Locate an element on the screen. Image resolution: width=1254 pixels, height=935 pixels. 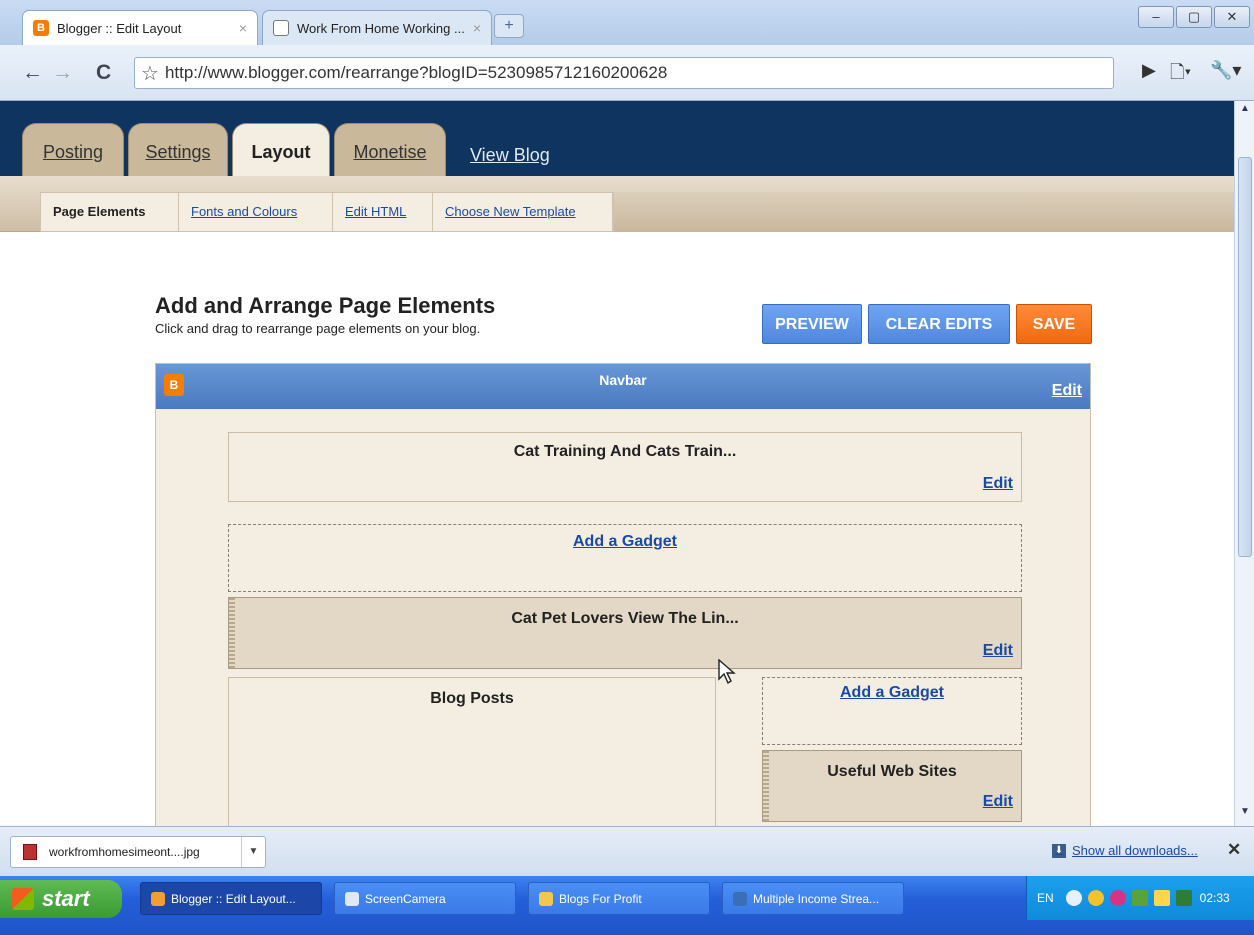
download-item: workfromhomesimeont....jpg ▼ is located at coordinates (138, 852).